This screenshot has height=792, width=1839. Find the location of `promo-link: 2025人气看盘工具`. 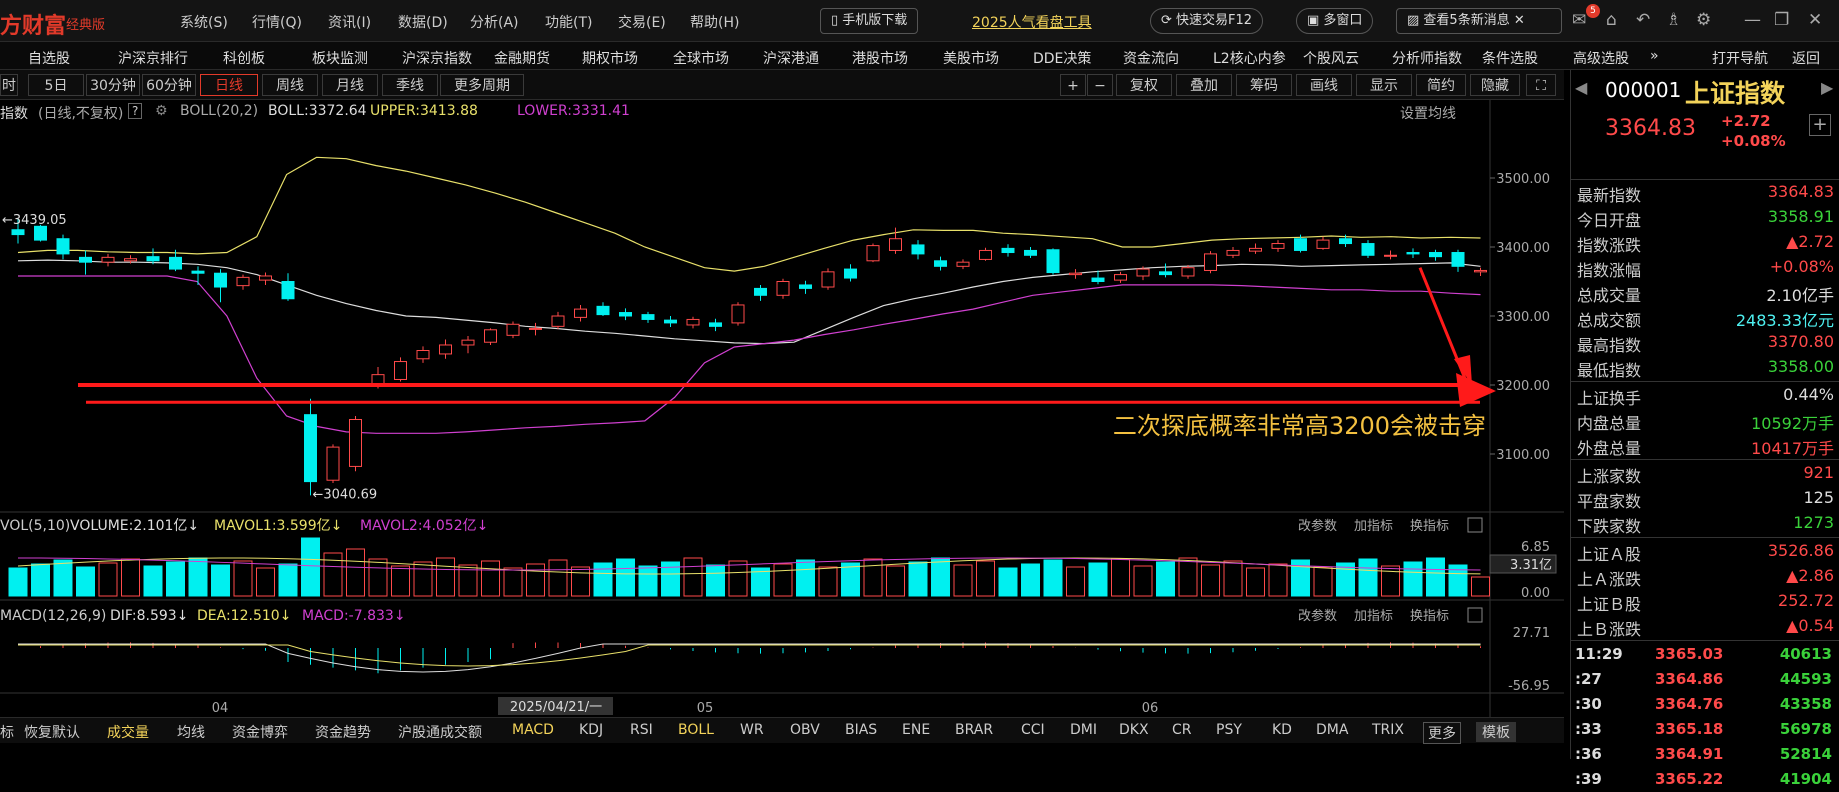

promo-link: 2025人气看盘工具 is located at coordinates (1032, 22).